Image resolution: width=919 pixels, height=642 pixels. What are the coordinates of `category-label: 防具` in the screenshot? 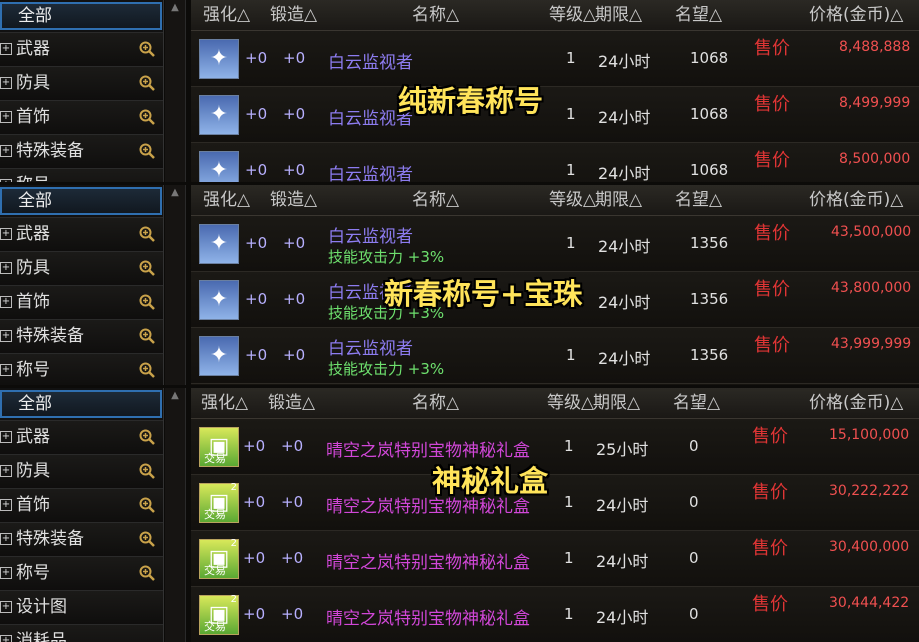 It's located at (33, 83).